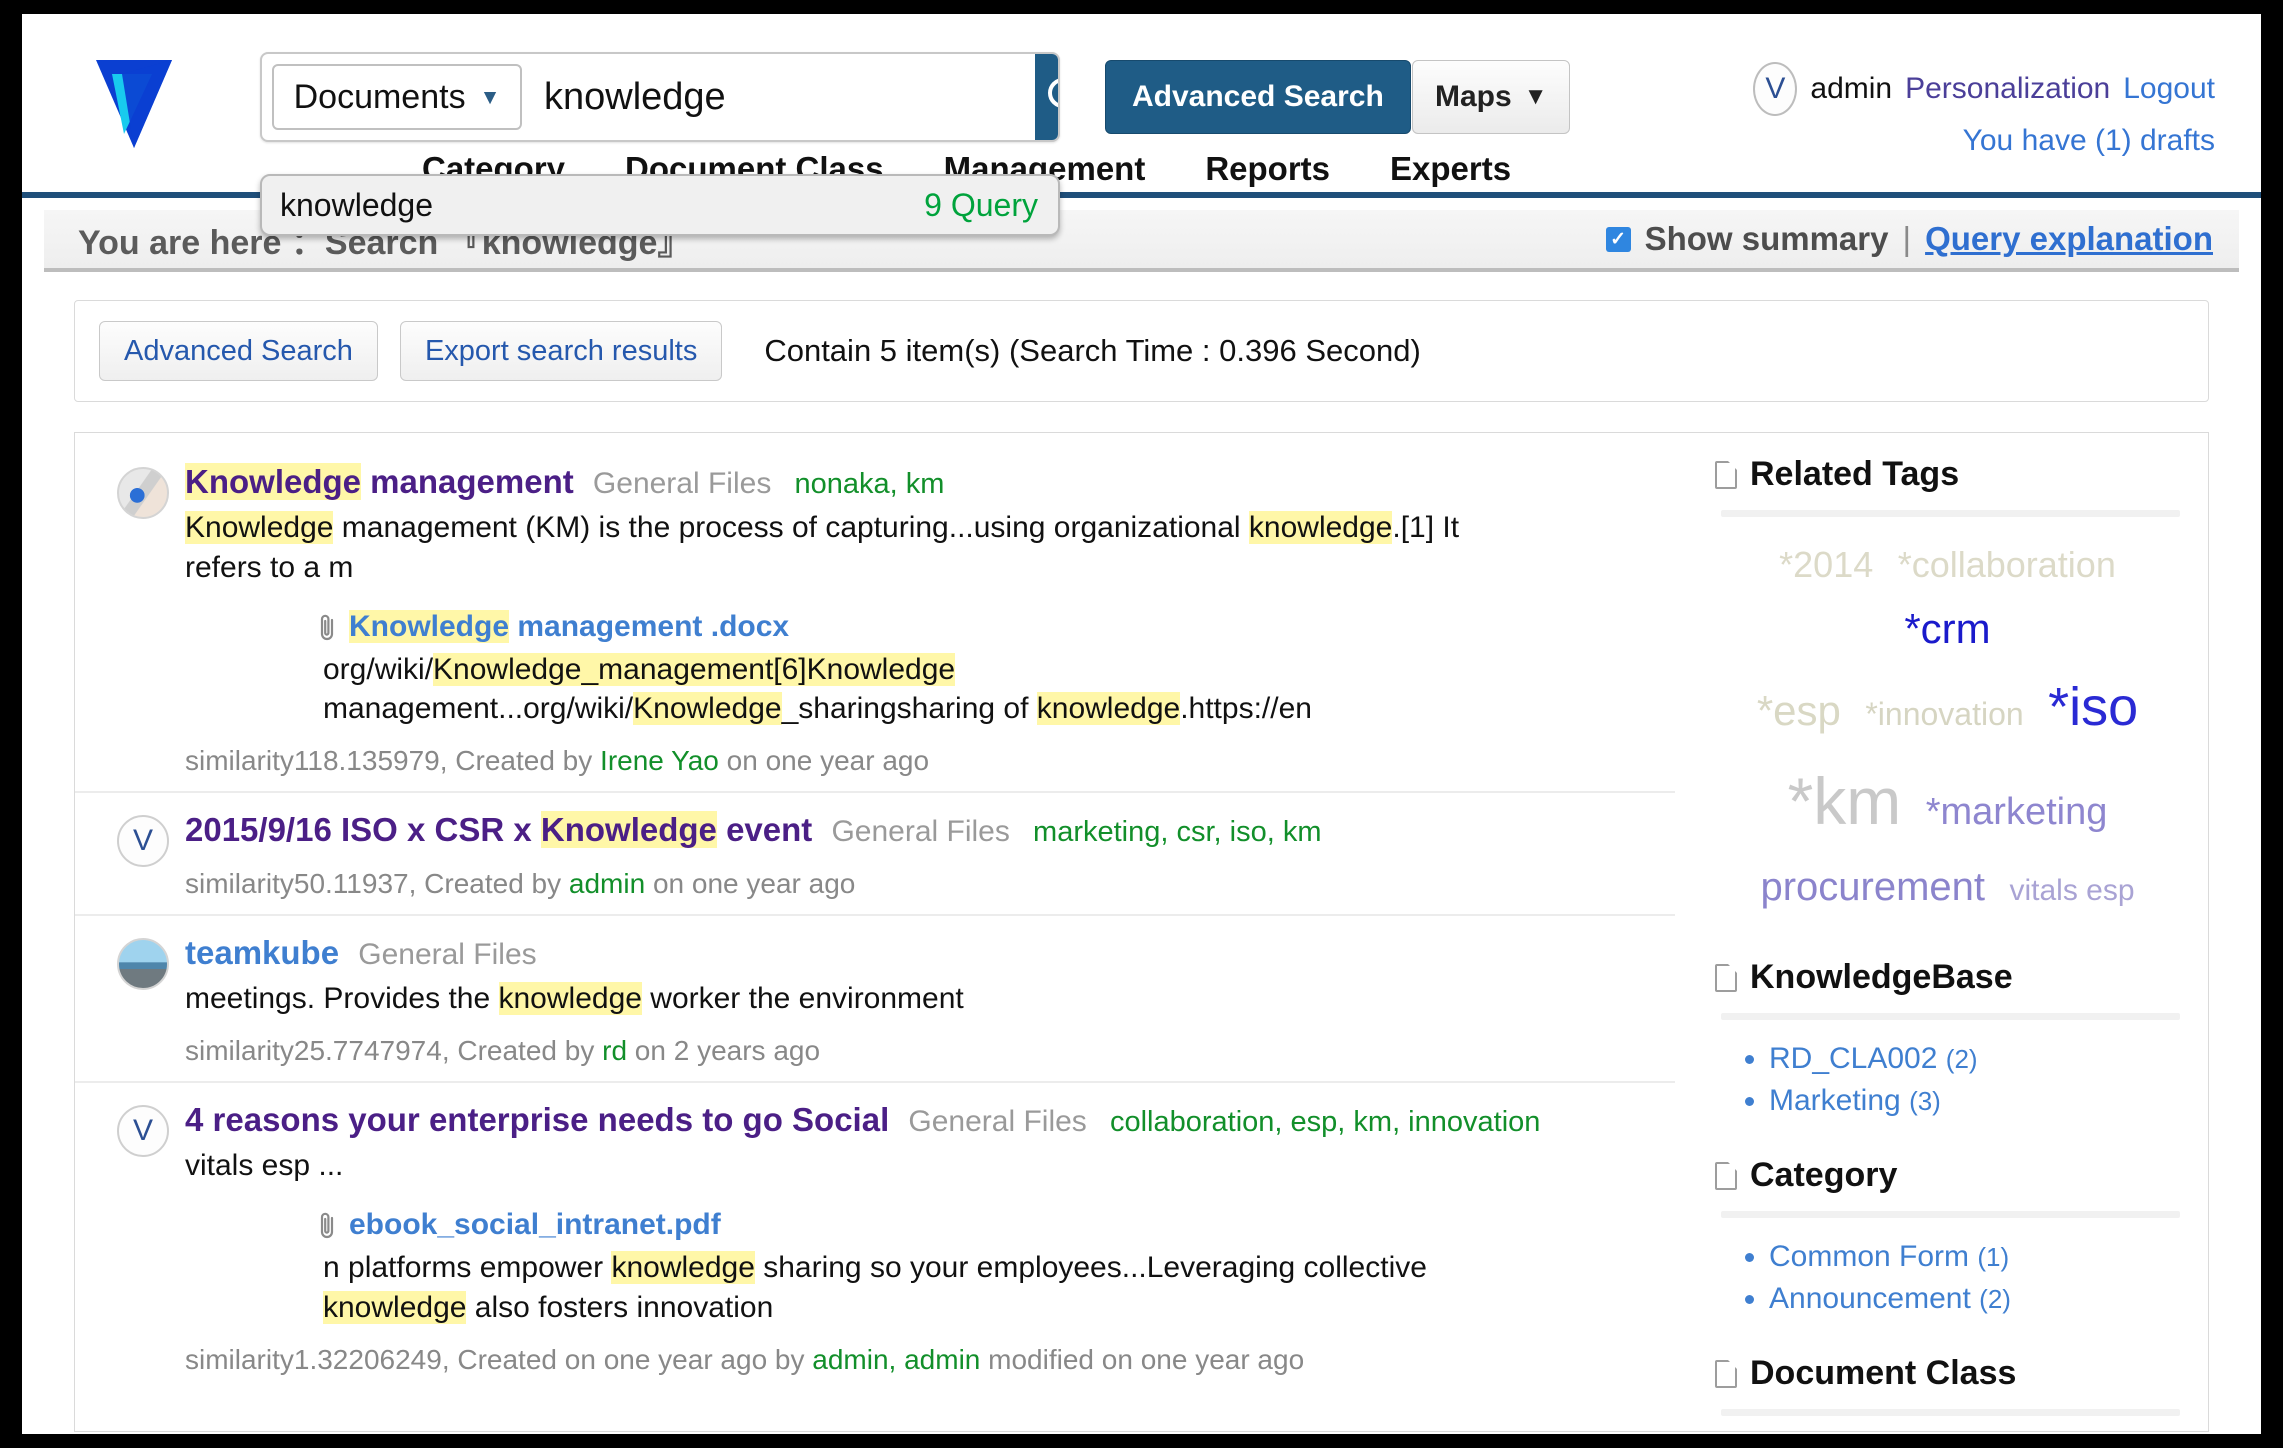  I want to click on query-explanation-link: Query explanation, so click(2069, 239).